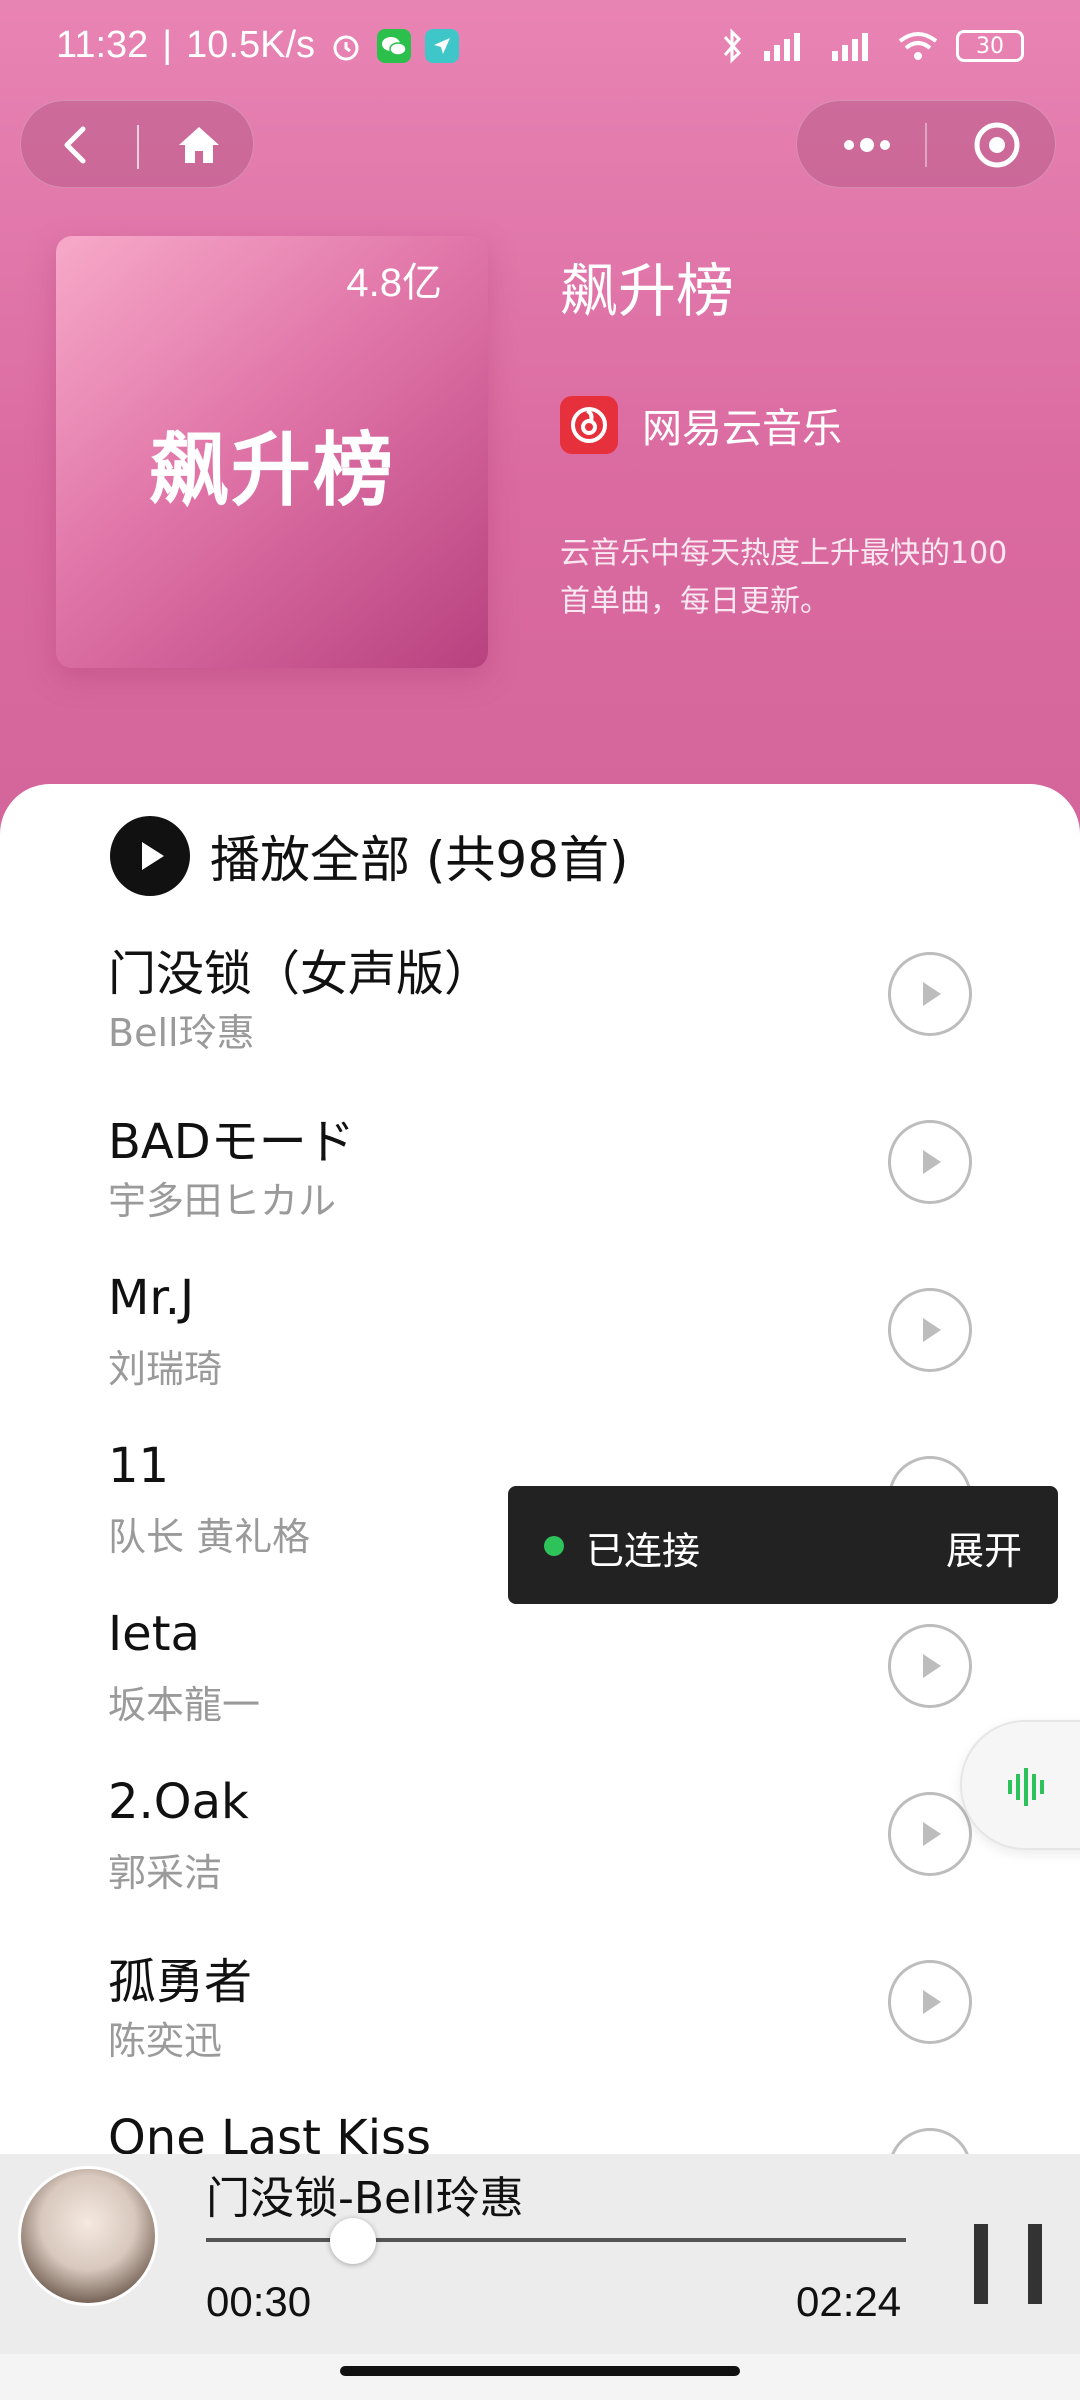  What do you see at coordinates (394, 45) in the screenshot?
I see `wechat-icon` at bounding box center [394, 45].